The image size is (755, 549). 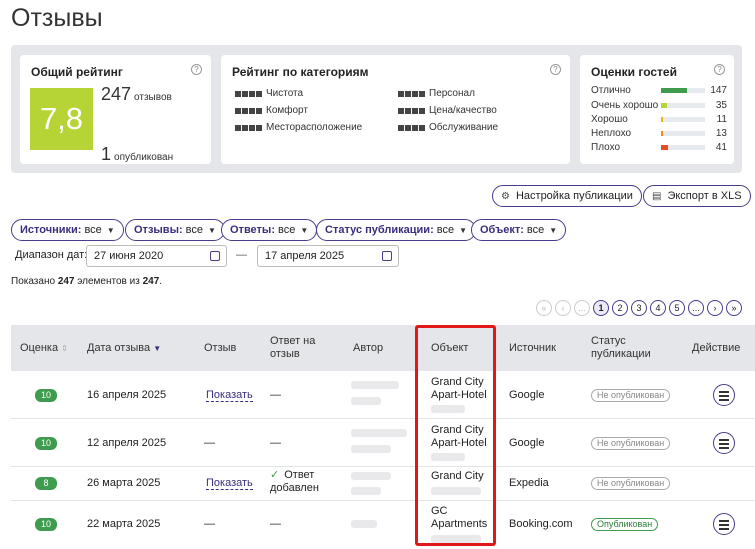 What do you see at coordinates (659, 133) in the screenshot?
I see `guest-score-row: Неплохо 13` at bounding box center [659, 133].